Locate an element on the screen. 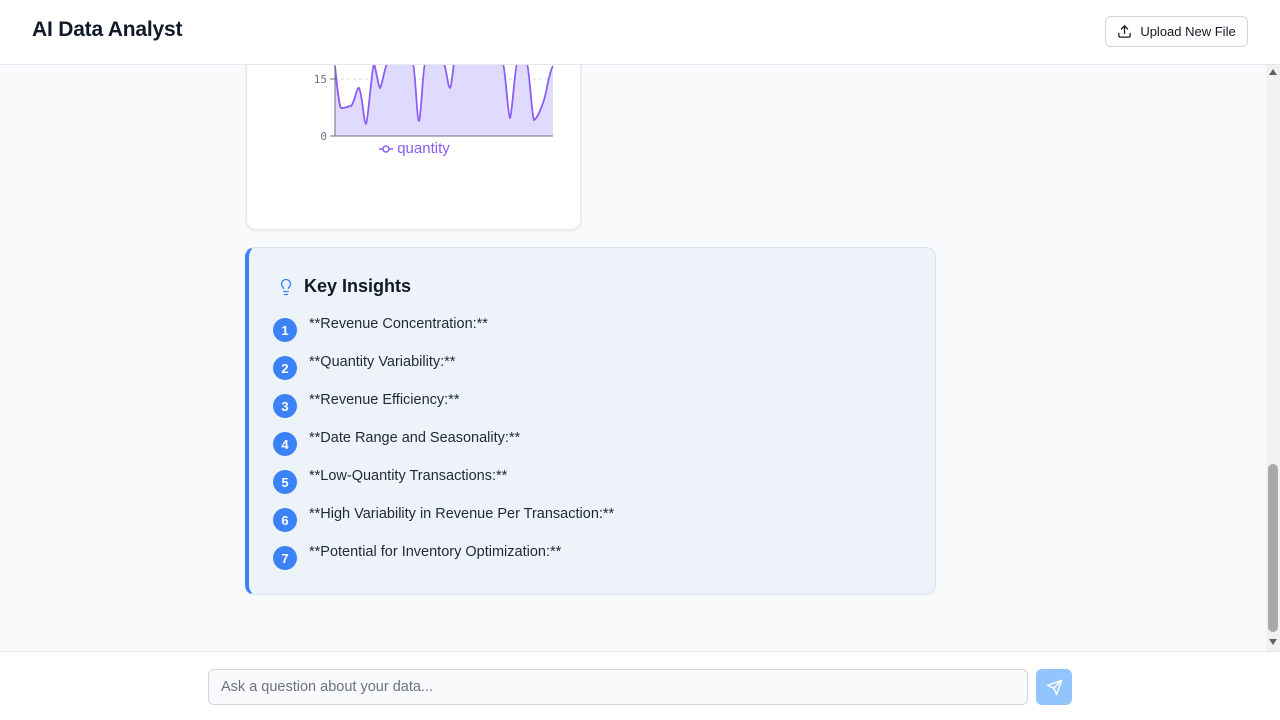  chart-legend: quantity is located at coordinates (413, 148).